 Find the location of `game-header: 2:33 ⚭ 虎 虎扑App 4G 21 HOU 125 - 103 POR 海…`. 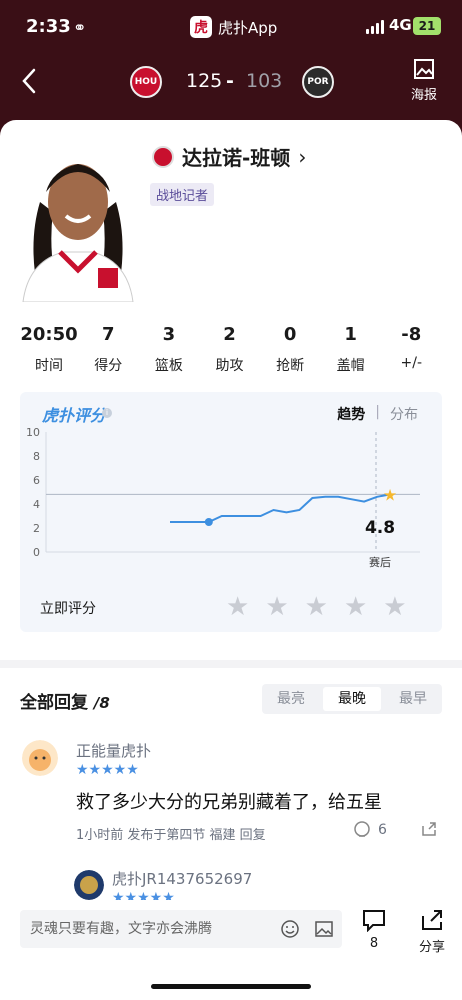

game-header: 2:33 ⚭ 虎 虎扑App 4G 21 HOU 125 - 103 POR 海… is located at coordinates (231, 70).